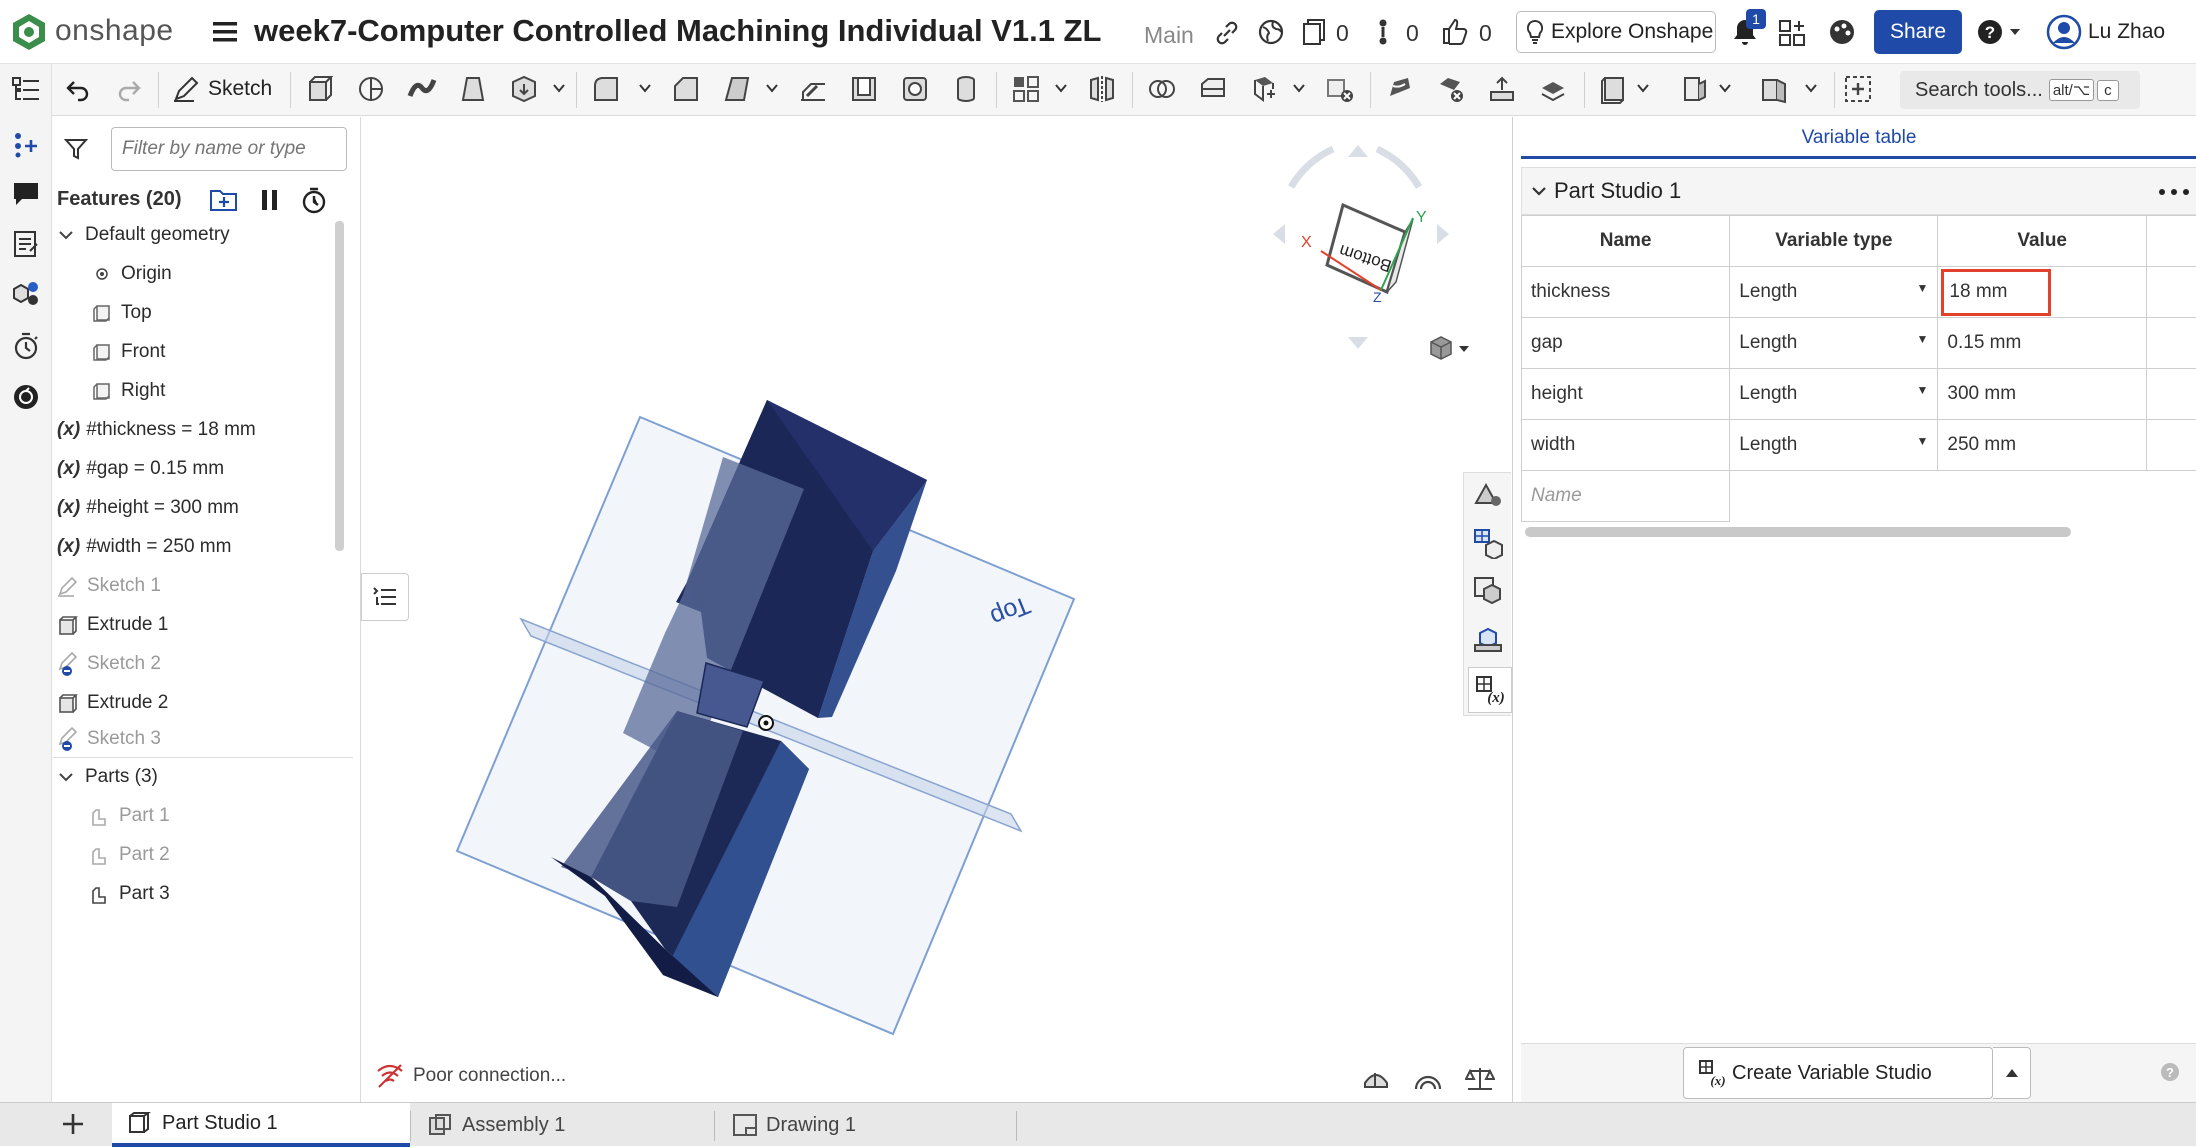 The image size is (2196, 1148). What do you see at coordinates (1996, 292) in the screenshot?
I see `value-input: 18 mm` at bounding box center [1996, 292].